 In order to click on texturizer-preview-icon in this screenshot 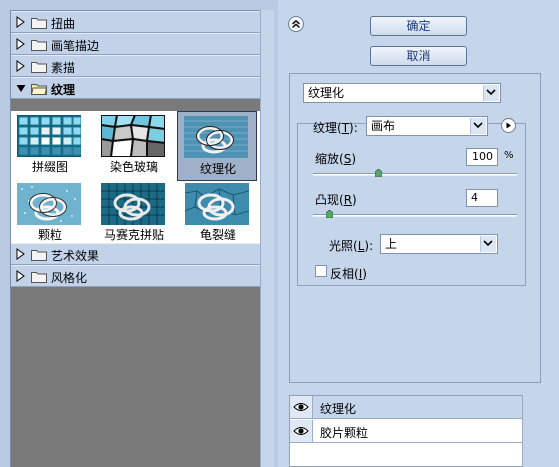, I will do `click(216, 137)`.